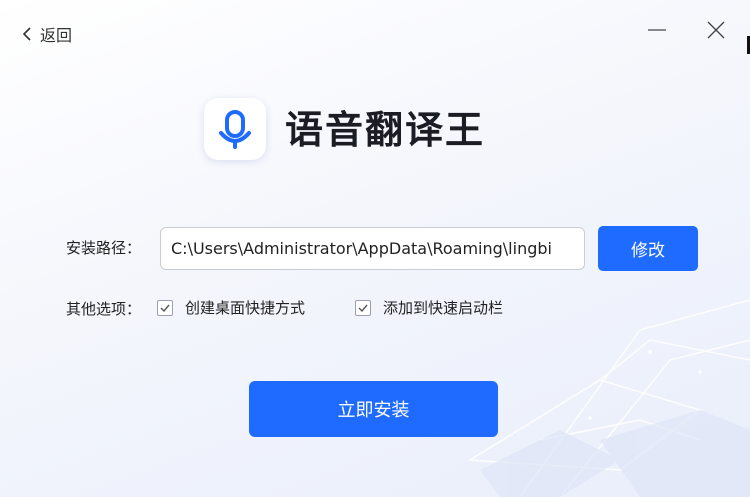  I want to click on minimize-button, so click(657, 30).